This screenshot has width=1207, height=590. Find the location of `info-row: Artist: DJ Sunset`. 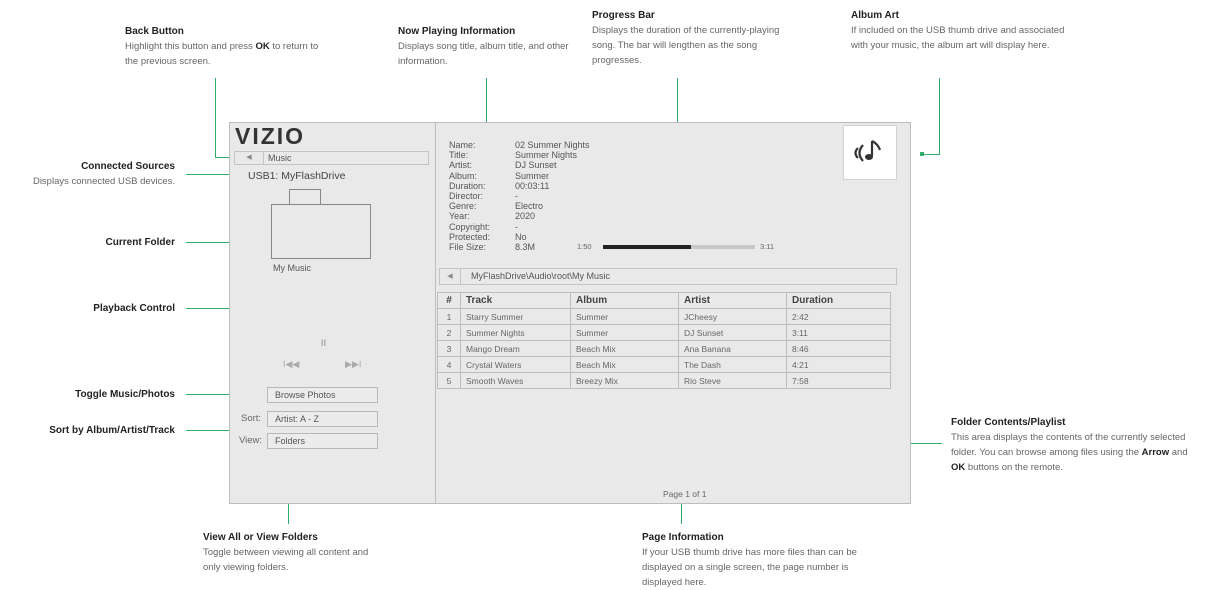

info-row: Artist: DJ Sunset is located at coordinates (519, 165).